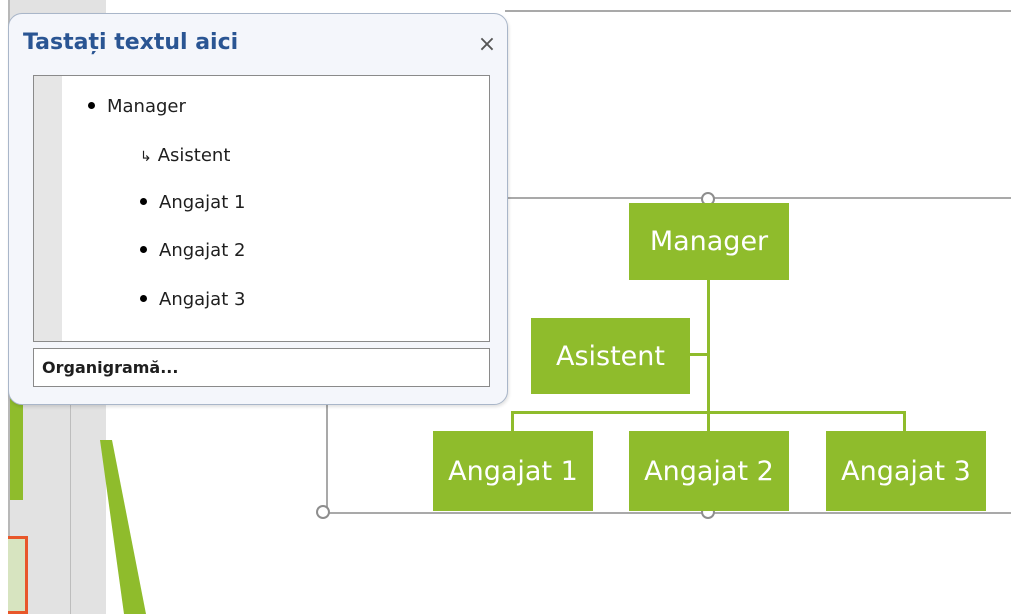 Image resolution: width=1011 pixels, height=614 pixels. I want to click on list-item-label: Manager, so click(146, 106).